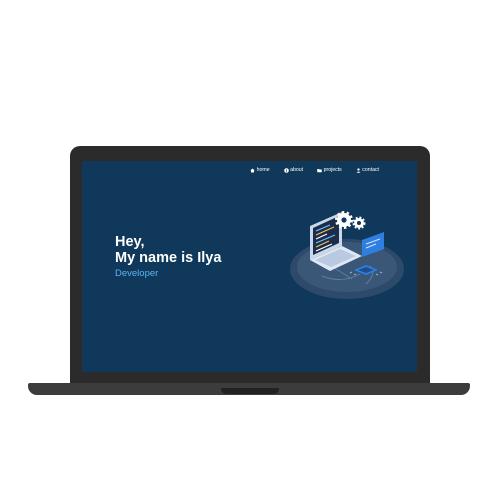 The width and height of the screenshot is (500, 500). What do you see at coordinates (130, 242) in the screenshot?
I see `hero-greeting: Hey,` at bounding box center [130, 242].